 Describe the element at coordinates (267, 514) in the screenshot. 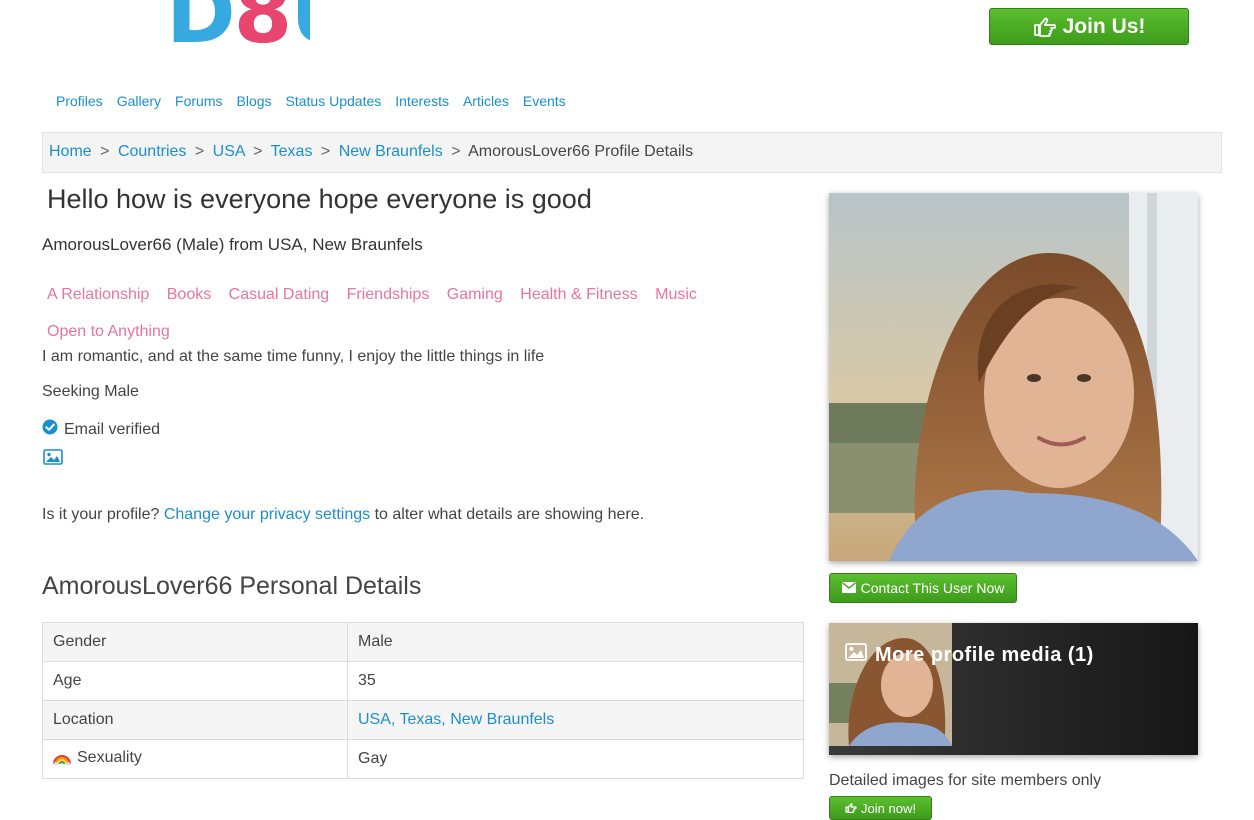

I see `privacy-settings-link: Change your privacy settings` at that location.